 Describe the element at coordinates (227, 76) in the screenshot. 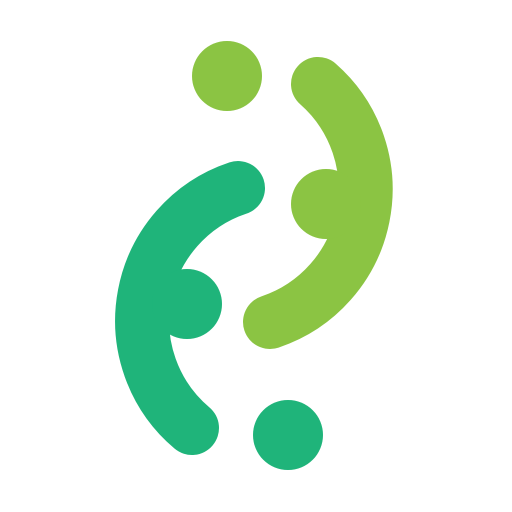

I see `top-light-green-dot-icon` at that location.